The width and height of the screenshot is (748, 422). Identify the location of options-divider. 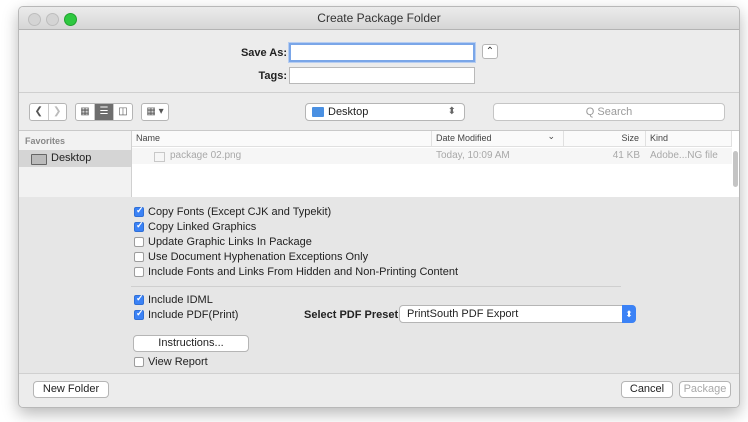
(376, 286).